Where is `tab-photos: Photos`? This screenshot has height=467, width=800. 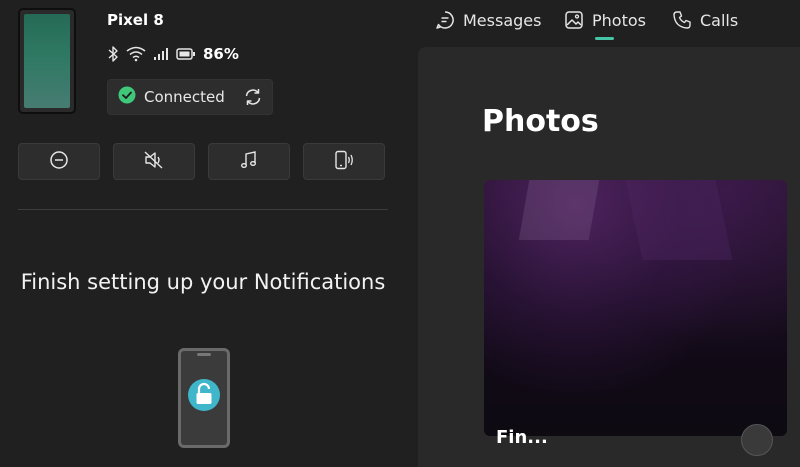 tab-photos: Photos is located at coordinates (605, 20).